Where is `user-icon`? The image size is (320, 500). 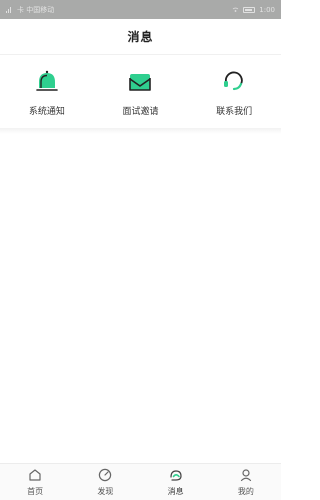
user-icon is located at coordinates (246, 475).